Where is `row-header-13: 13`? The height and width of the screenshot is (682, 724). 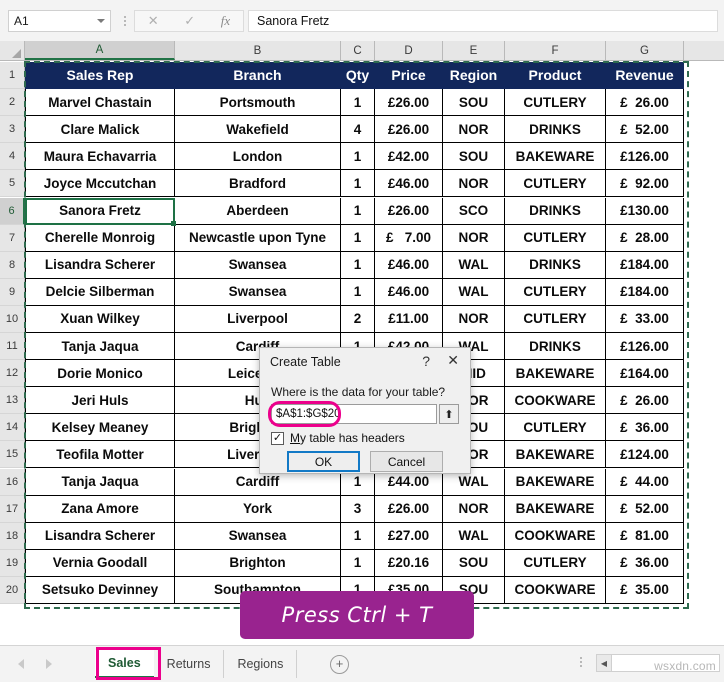 row-header-13: 13 is located at coordinates (12, 401).